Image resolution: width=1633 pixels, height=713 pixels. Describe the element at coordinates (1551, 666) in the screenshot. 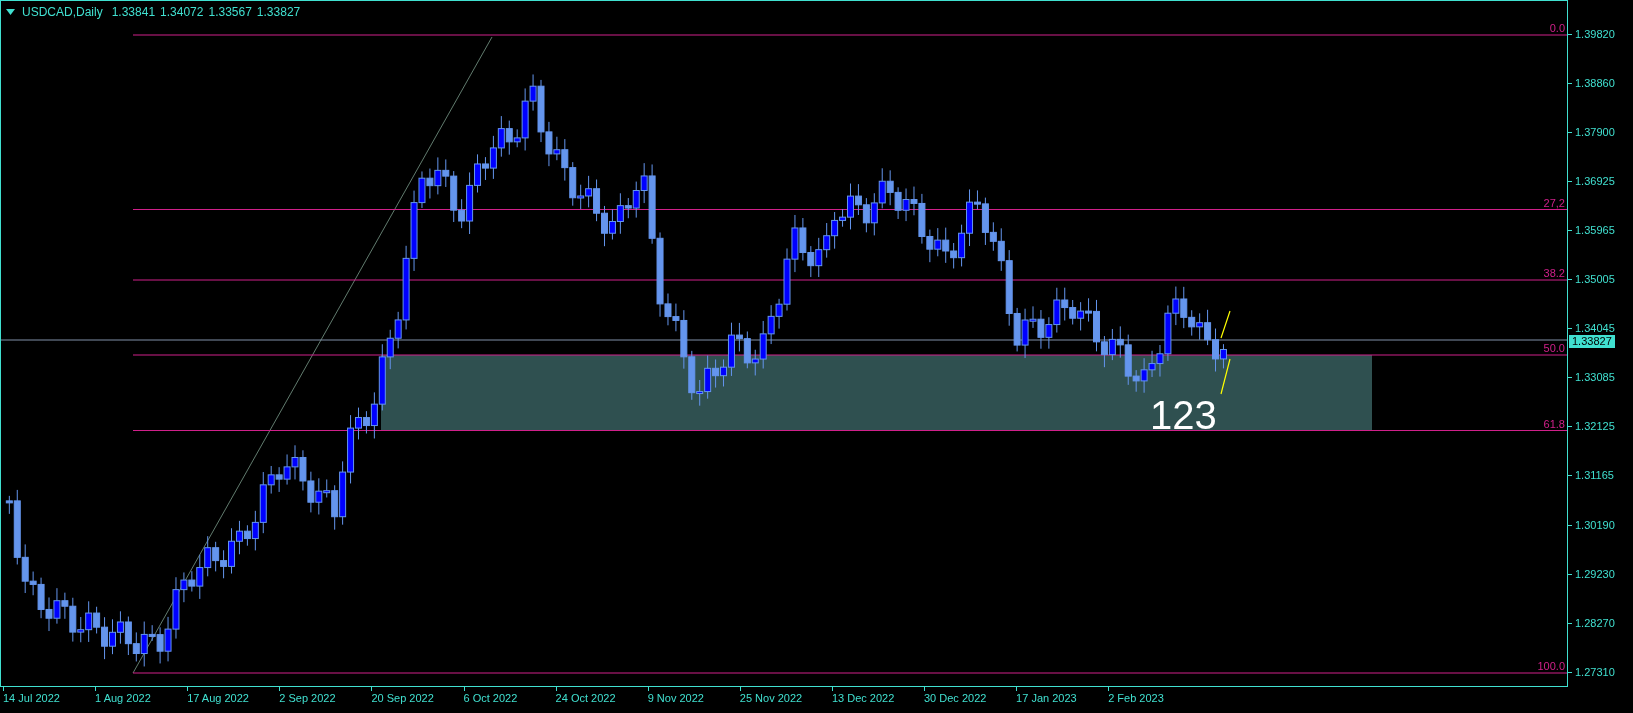

I see `fibonacci-level-label: 100.0` at that location.